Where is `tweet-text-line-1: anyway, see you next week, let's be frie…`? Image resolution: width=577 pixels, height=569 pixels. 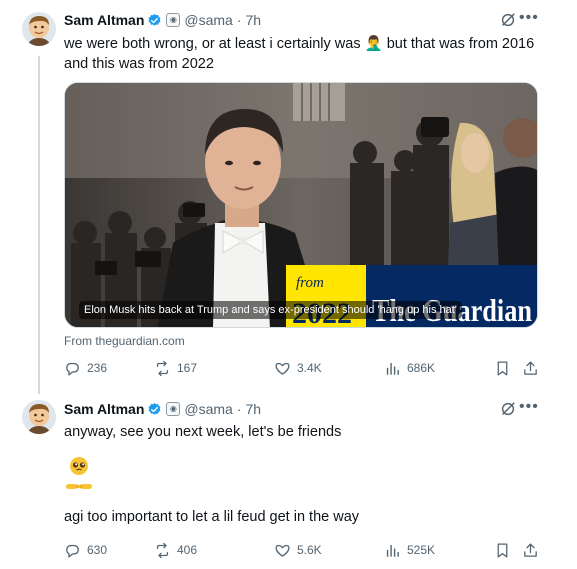
tweet-text-line-1: anyway, see you next week, let's be frie… is located at coordinates (203, 432).